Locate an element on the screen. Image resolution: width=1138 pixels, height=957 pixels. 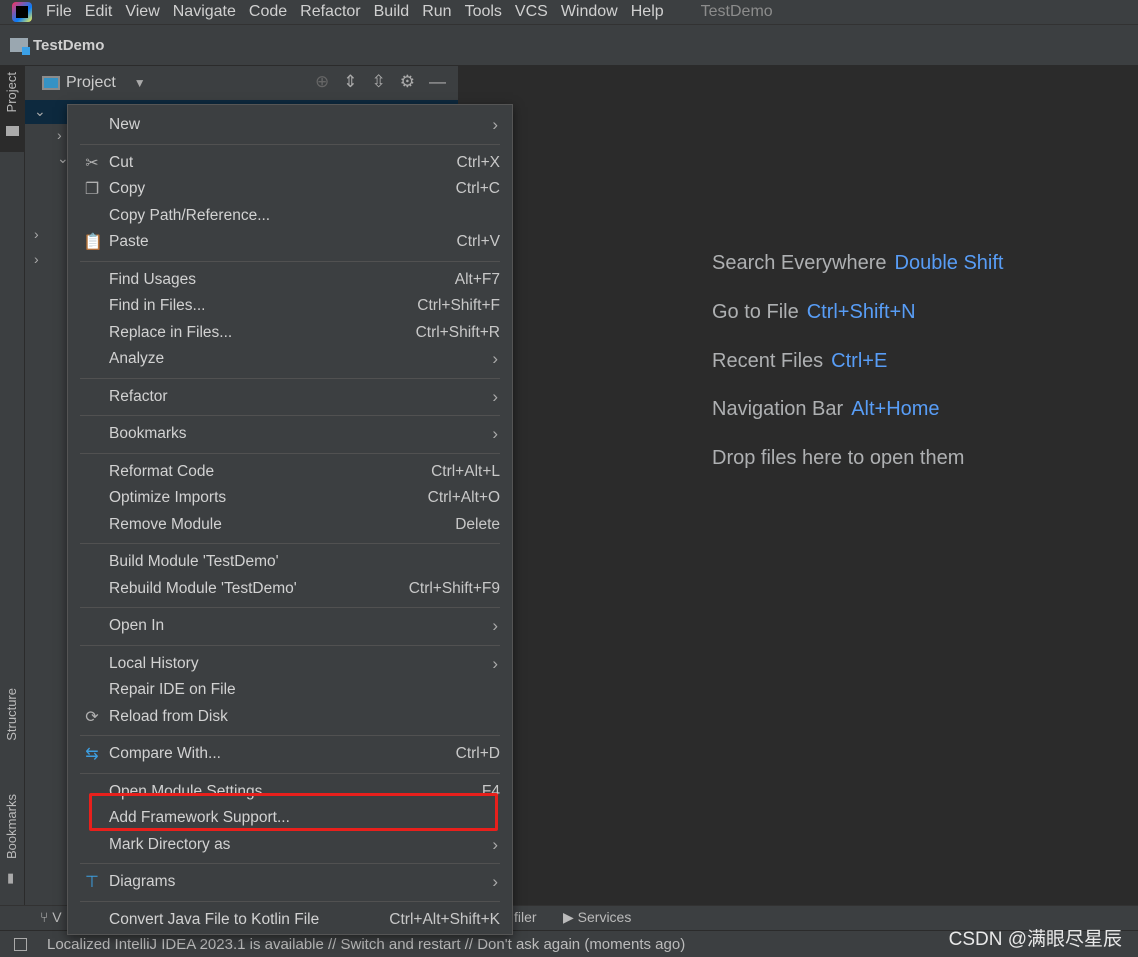
menu-code: Code is located at coordinates (268, 12).